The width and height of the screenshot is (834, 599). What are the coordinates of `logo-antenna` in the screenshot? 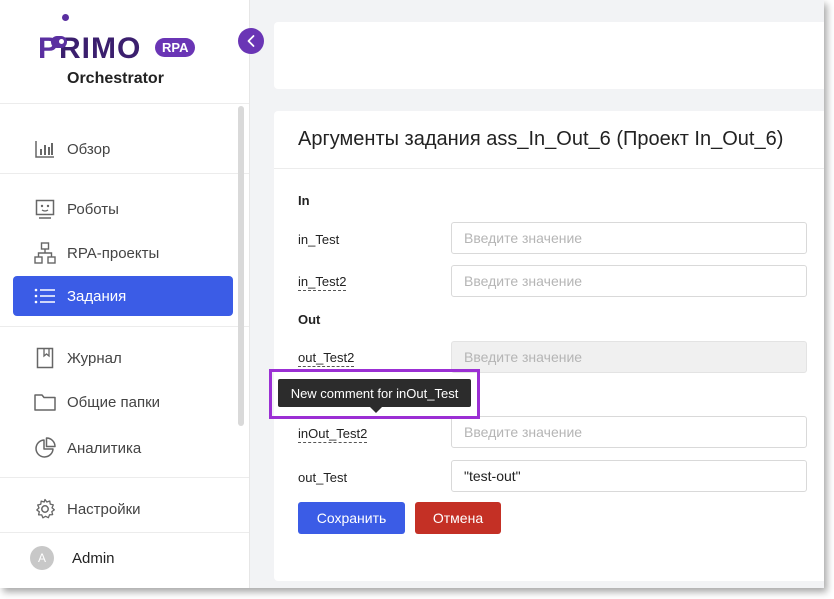 It's located at (65, 17).